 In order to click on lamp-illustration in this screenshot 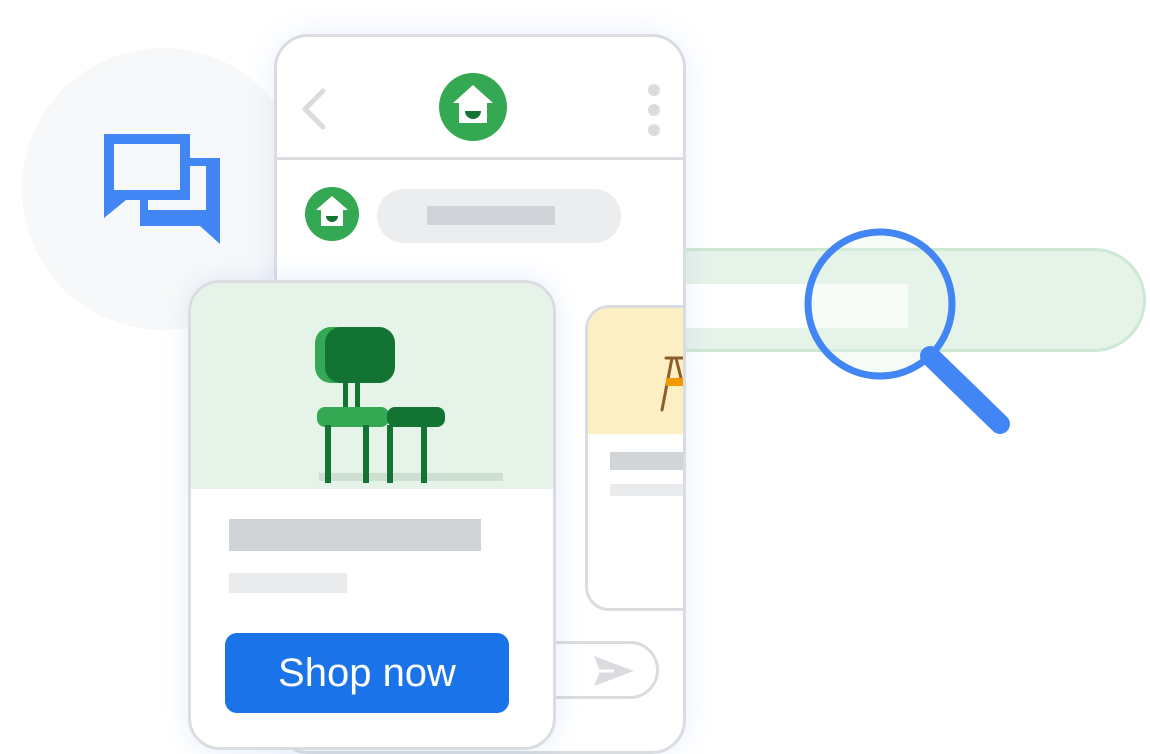, I will do `click(671, 384)`.